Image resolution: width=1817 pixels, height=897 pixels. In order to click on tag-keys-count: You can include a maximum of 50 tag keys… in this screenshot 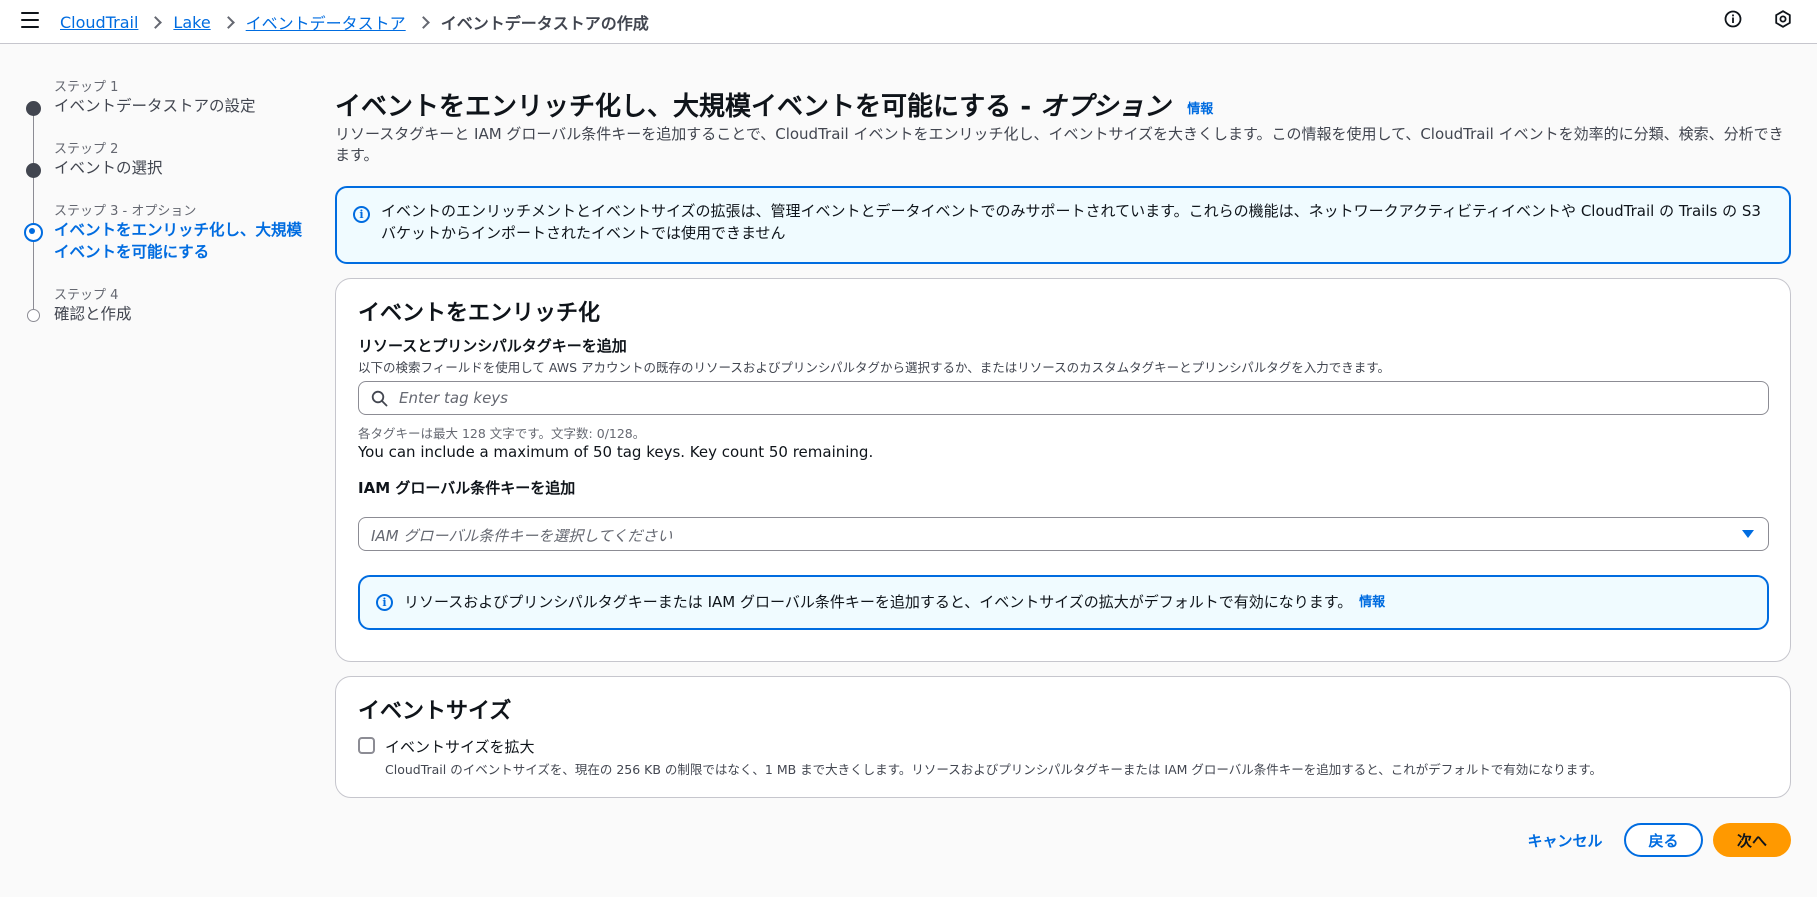, I will do `click(616, 452)`.